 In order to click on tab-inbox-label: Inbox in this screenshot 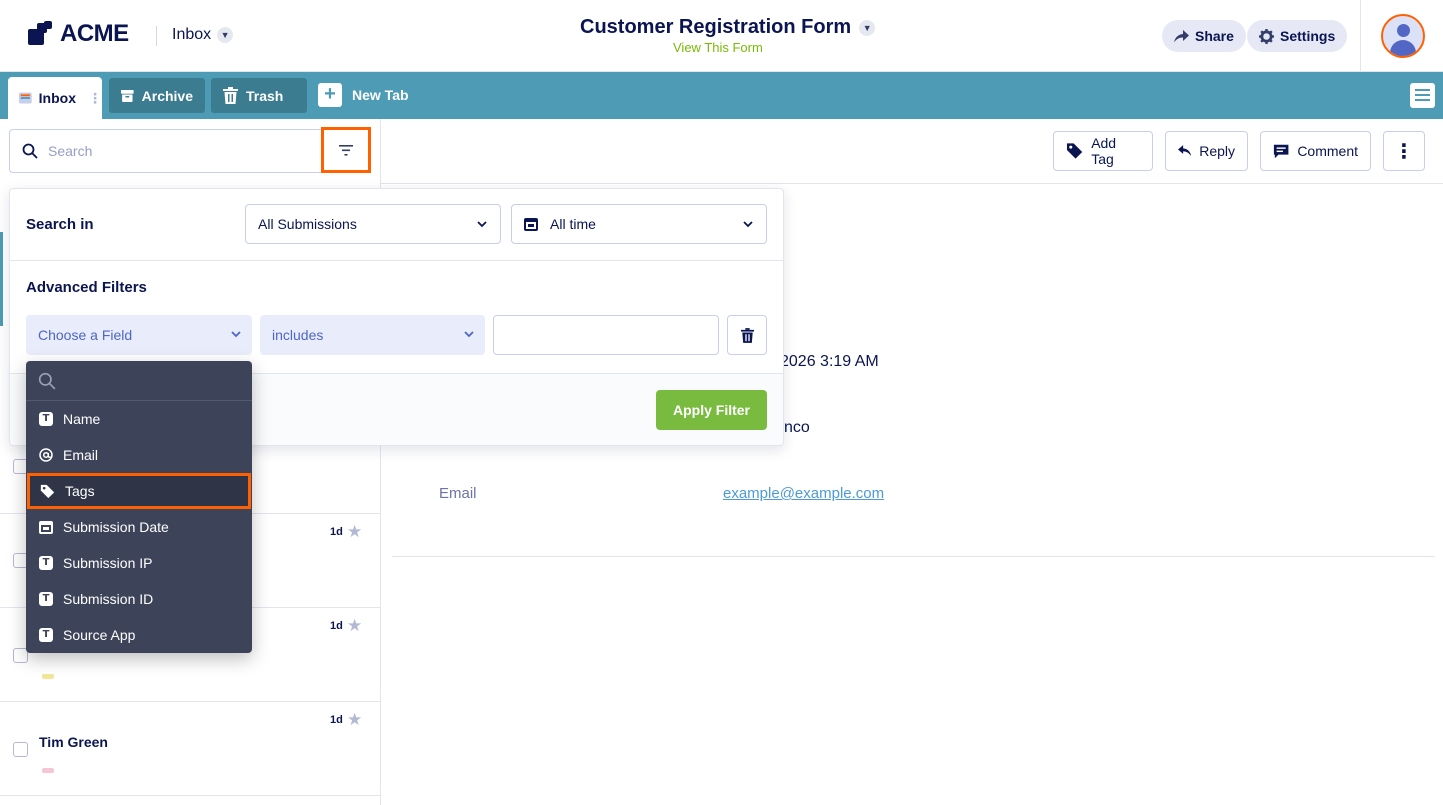, I will do `click(57, 98)`.